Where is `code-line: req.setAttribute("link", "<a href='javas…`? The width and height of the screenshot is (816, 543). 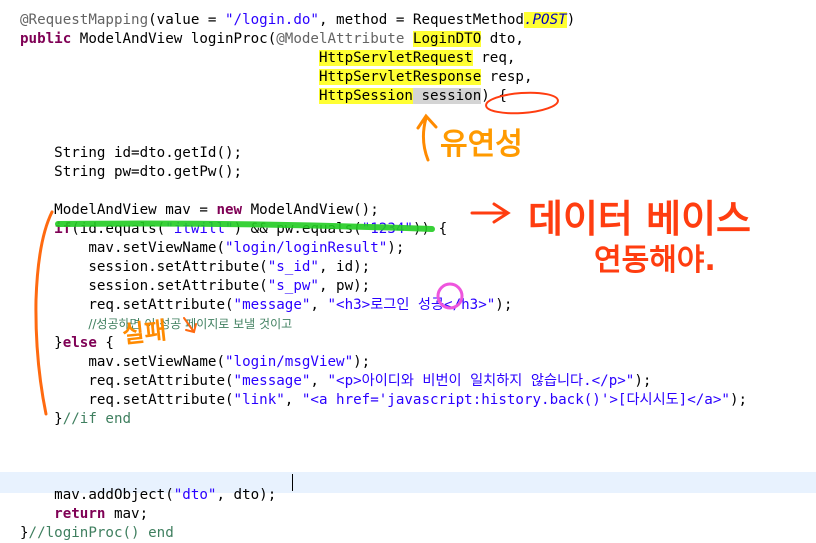
code-line: req.setAttribute("link", "<a href='javas… is located at coordinates (383, 400).